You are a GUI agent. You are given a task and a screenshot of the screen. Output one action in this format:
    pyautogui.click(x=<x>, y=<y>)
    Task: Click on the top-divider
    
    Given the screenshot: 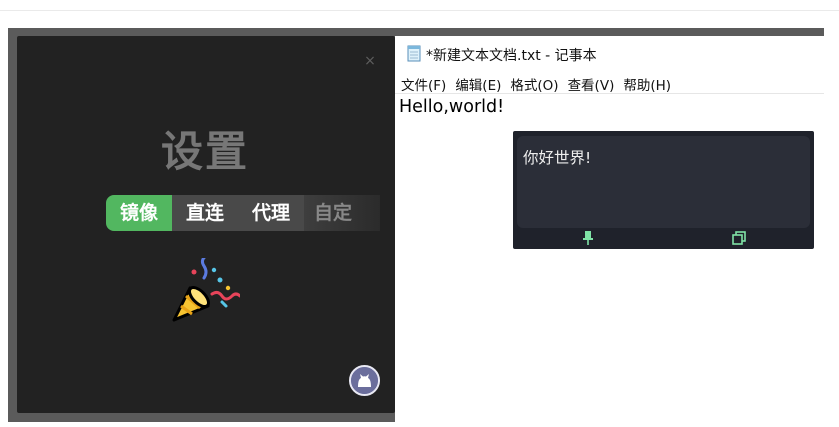 What is the action you would take?
    pyautogui.click(x=419, y=10)
    